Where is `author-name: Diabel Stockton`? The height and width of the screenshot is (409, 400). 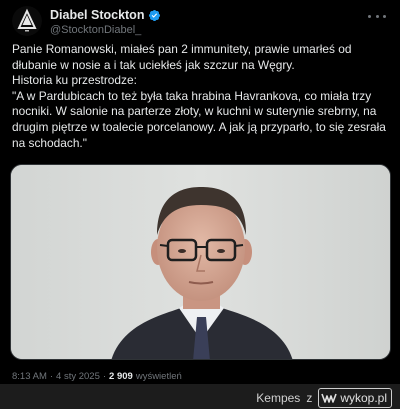 author-name: Diabel Stockton is located at coordinates (97, 15).